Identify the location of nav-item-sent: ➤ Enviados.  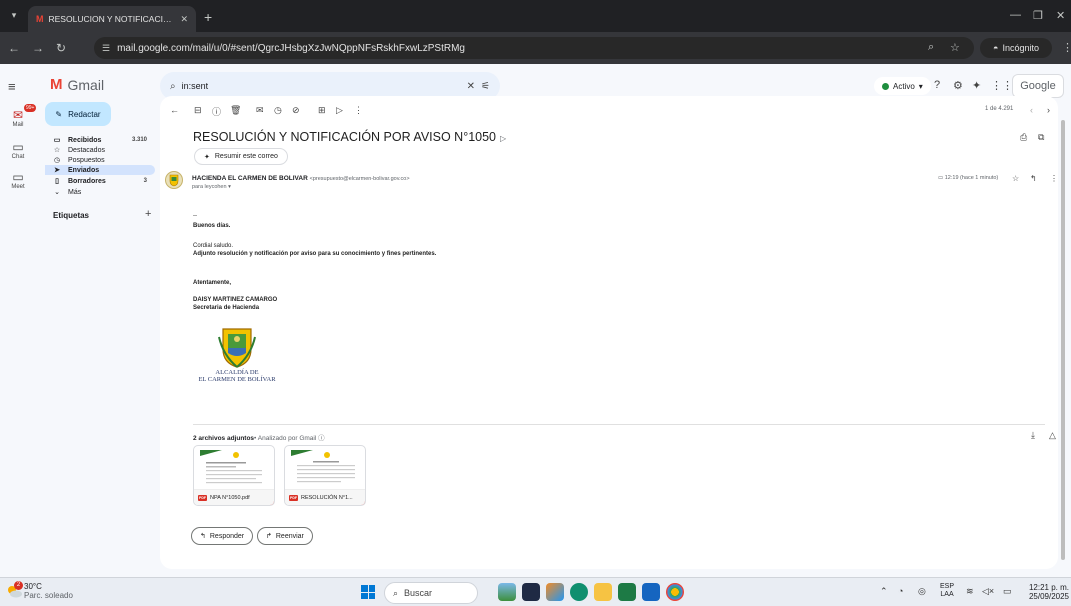
(100, 170).